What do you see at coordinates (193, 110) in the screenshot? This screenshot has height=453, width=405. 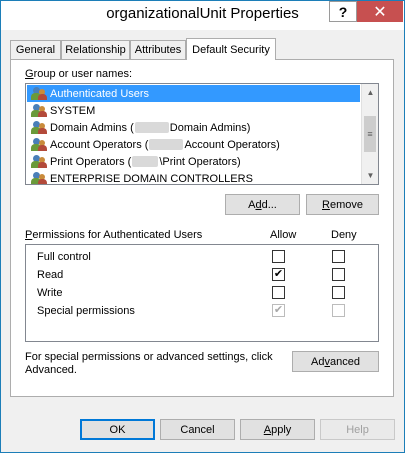 I see `list-item-system: SYSTEM` at bounding box center [193, 110].